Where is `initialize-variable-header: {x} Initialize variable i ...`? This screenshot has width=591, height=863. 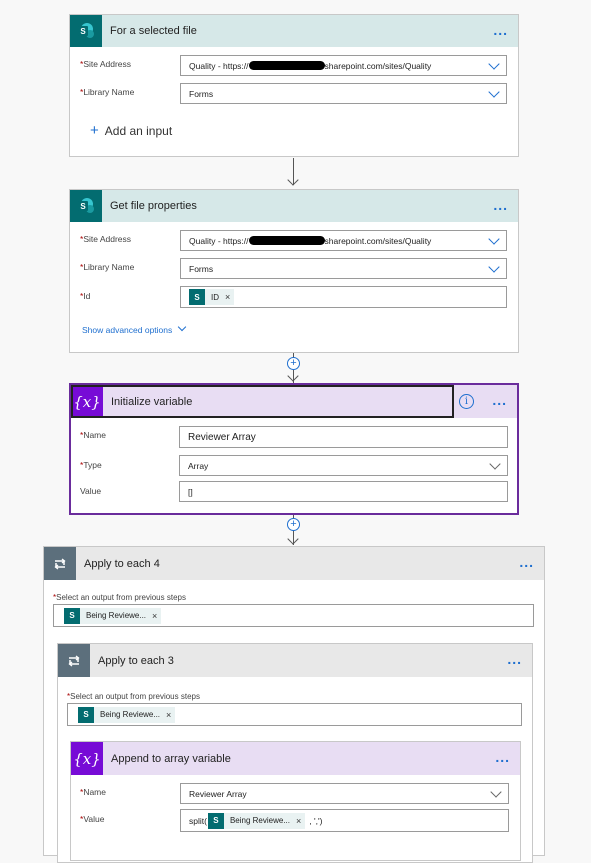 initialize-variable-header: {x} Initialize variable i ... is located at coordinates (294, 401).